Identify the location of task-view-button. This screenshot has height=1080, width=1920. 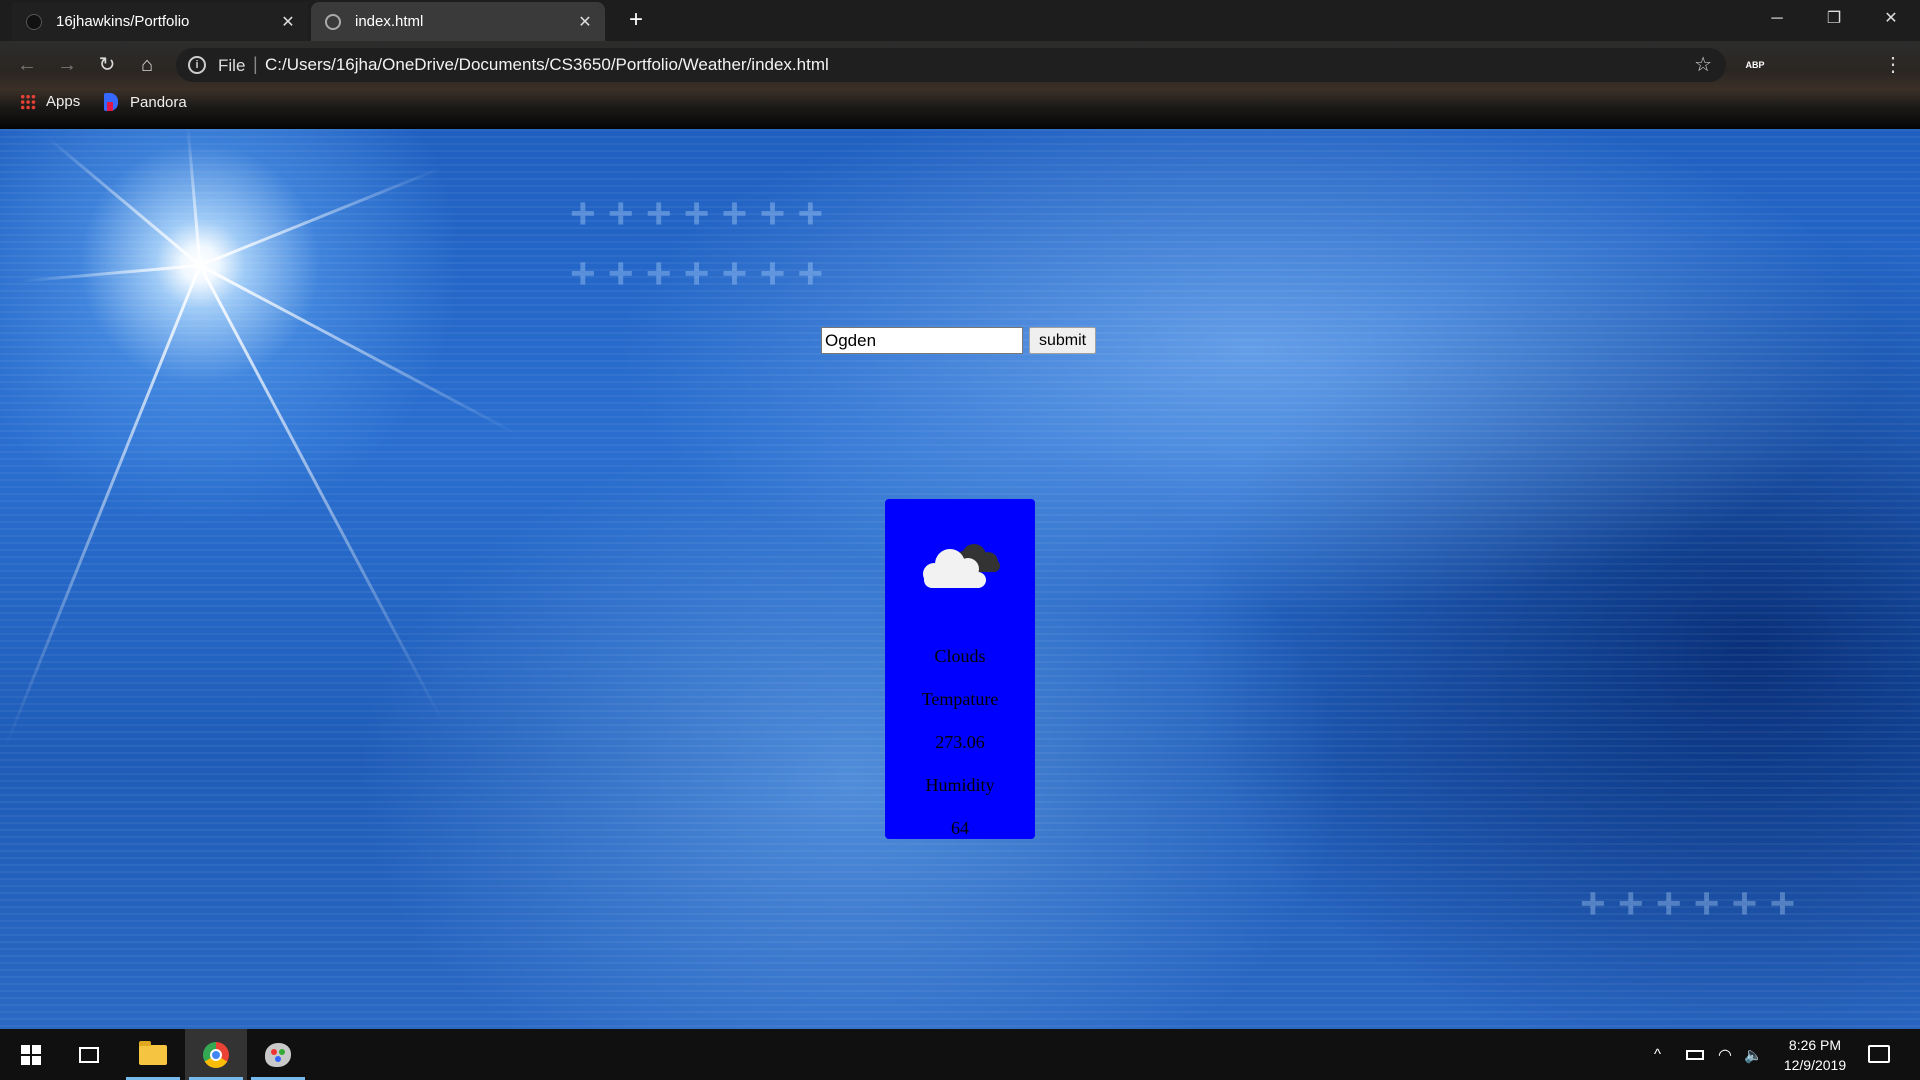
(89, 1054).